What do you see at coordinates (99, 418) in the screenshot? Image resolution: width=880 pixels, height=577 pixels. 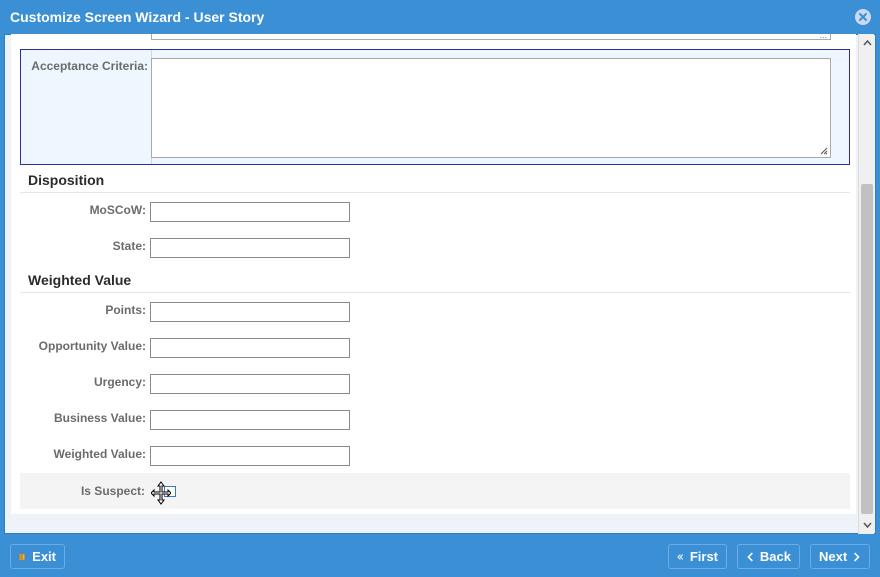 I see `business-value-label: Business Value:` at bounding box center [99, 418].